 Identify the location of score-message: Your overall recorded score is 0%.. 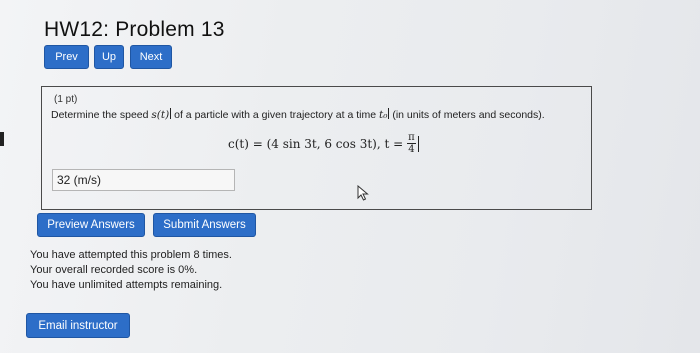
(114, 270).